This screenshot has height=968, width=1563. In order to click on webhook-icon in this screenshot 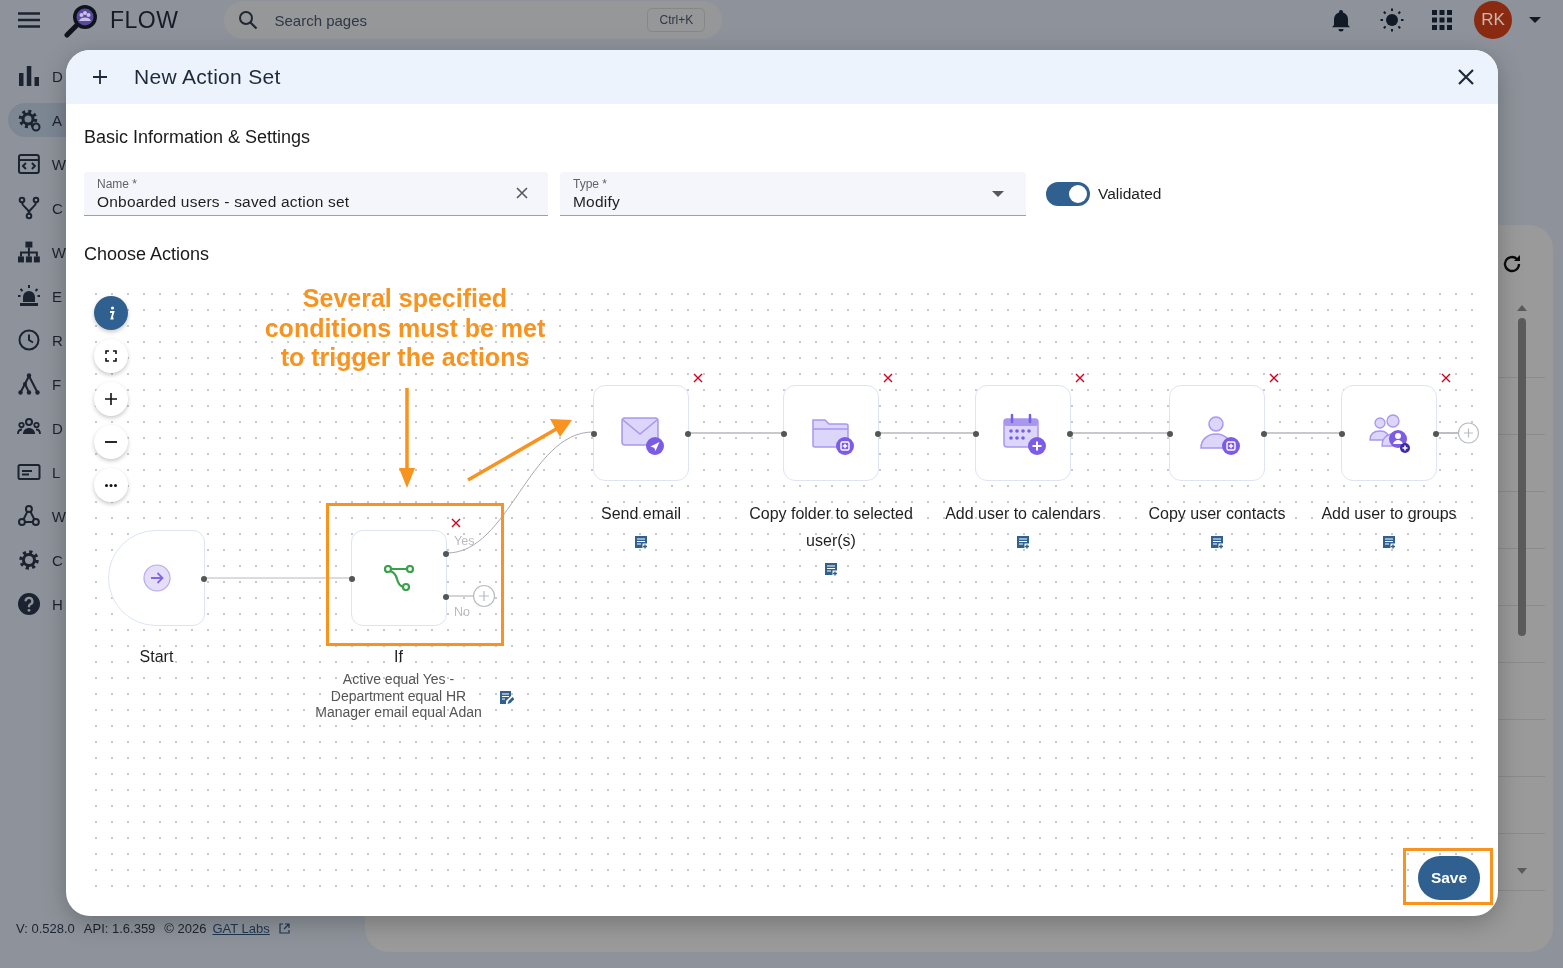, I will do `click(29, 516)`.